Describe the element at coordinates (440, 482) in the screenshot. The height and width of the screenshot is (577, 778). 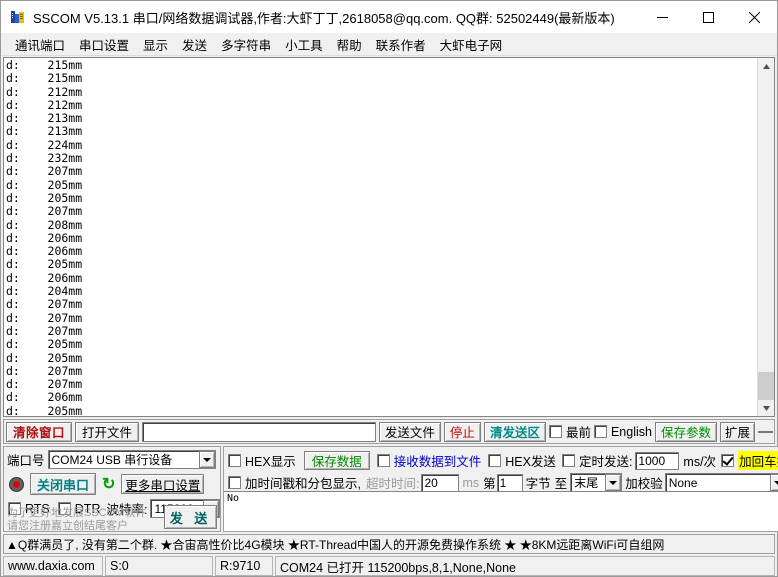
I see `timeout-input: 20` at that location.